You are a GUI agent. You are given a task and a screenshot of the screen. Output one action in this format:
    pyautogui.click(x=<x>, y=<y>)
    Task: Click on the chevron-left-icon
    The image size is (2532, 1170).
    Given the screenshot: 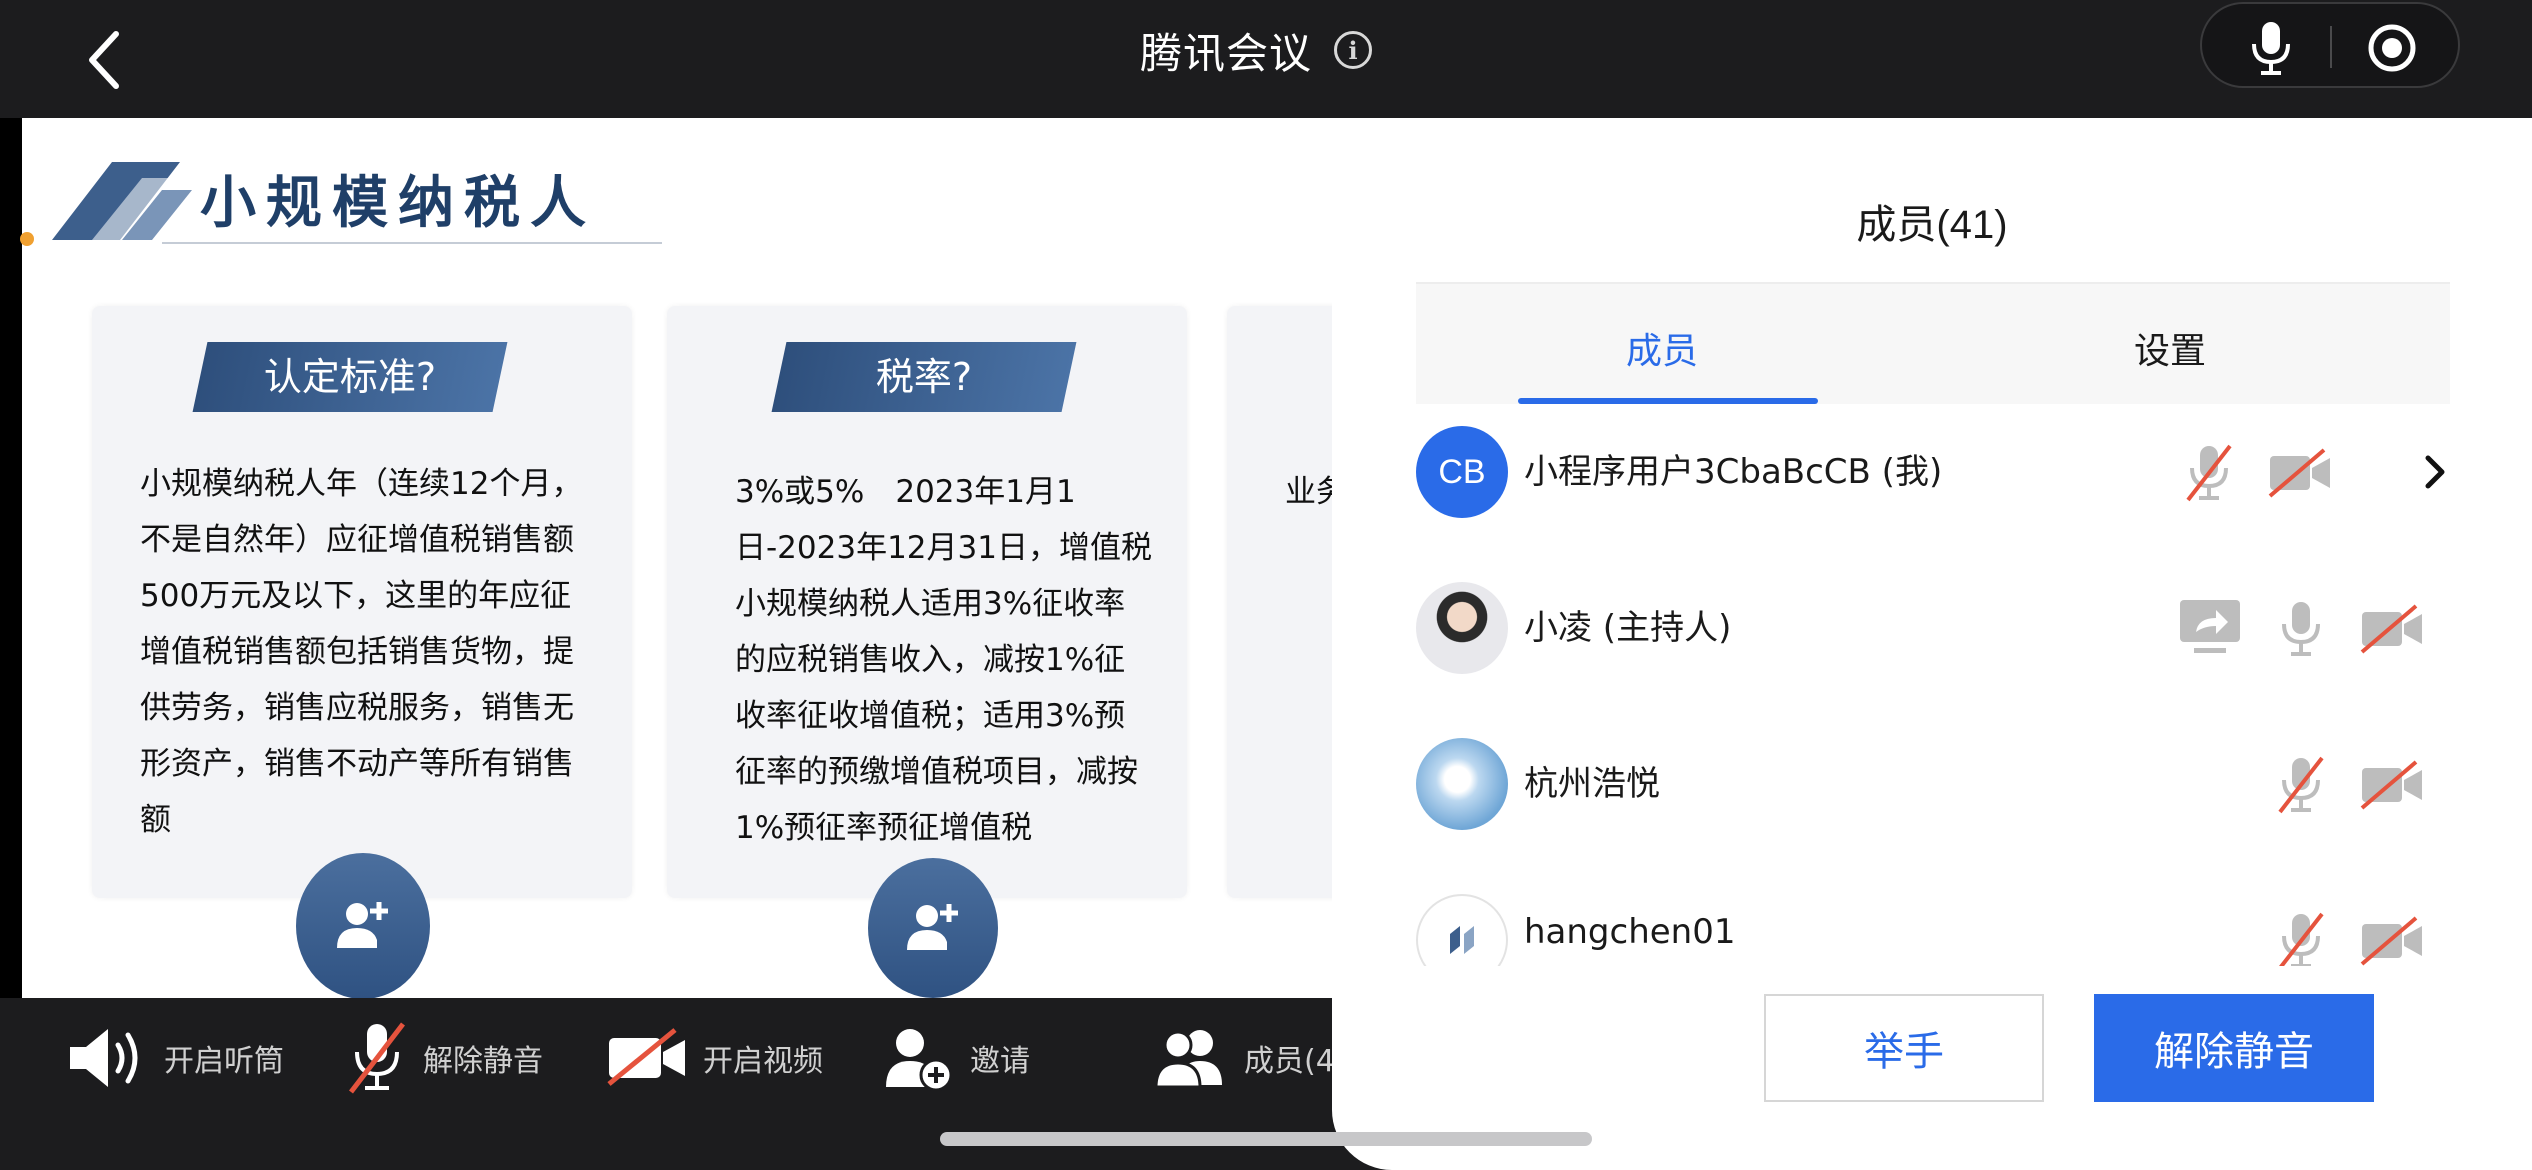 What is the action you would take?
    pyautogui.click(x=104, y=60)
    